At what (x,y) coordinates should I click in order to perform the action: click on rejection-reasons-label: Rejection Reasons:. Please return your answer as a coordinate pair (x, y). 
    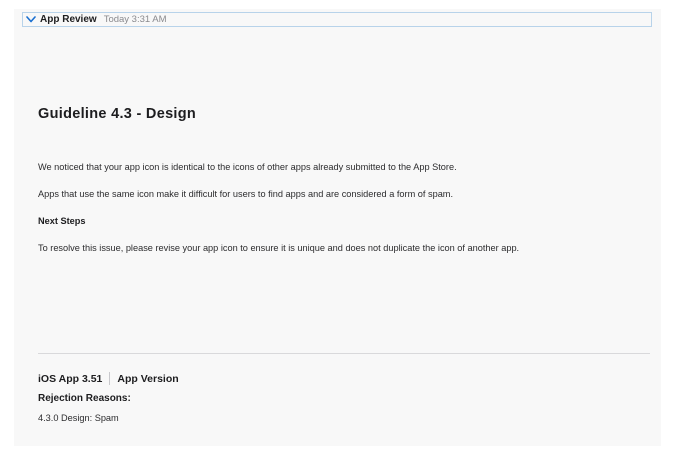
    Looking at the image, I should click on (84, 398).